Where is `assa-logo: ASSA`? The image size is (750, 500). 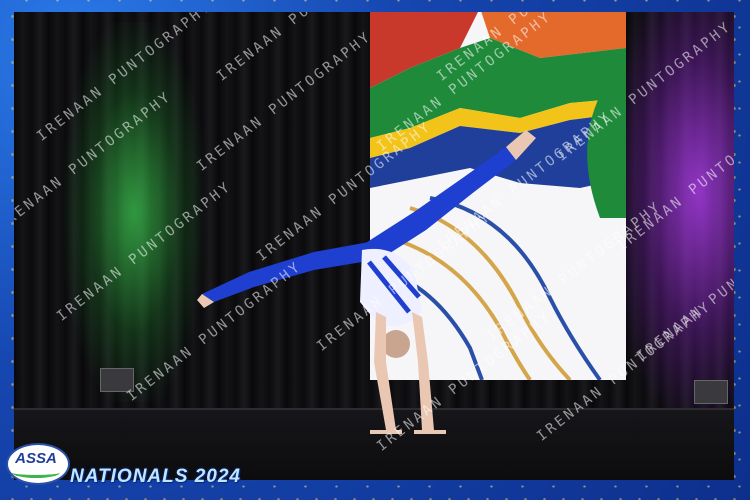
assa-logo: ASSA is located at coordinates (38, 464).